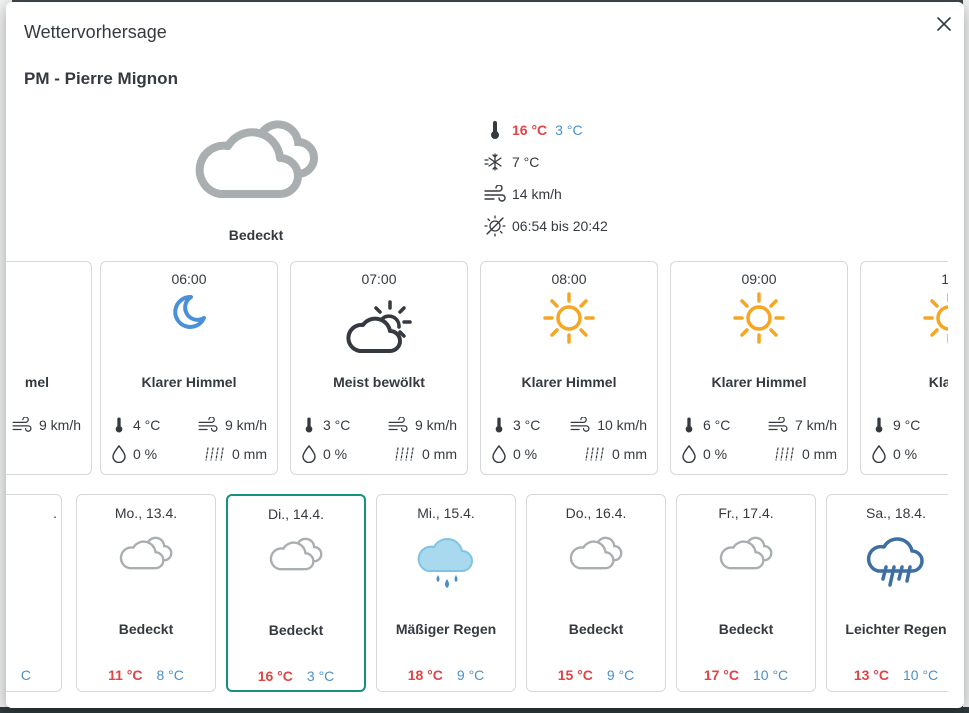  I want to click on day-temp-min: 3 °C, so click(320, 676).